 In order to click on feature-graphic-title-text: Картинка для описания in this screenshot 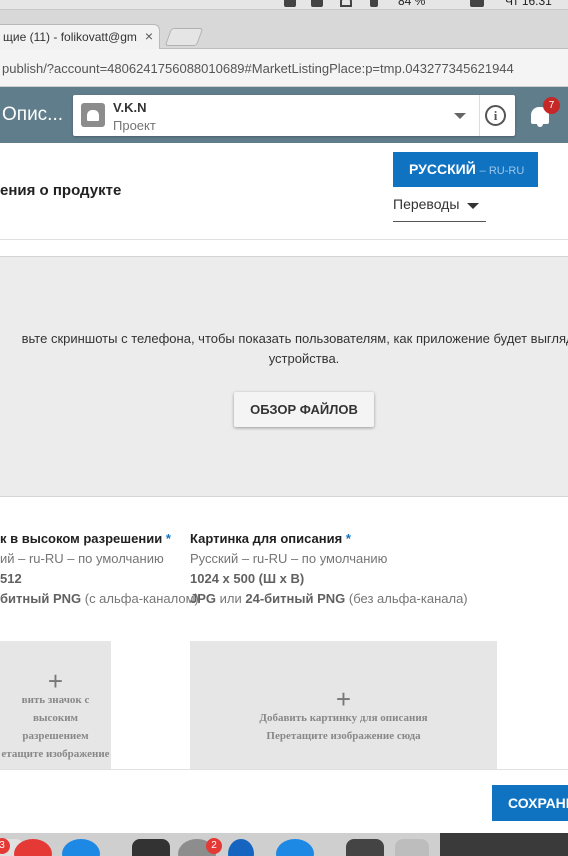, I will do `click(266, 538)`.